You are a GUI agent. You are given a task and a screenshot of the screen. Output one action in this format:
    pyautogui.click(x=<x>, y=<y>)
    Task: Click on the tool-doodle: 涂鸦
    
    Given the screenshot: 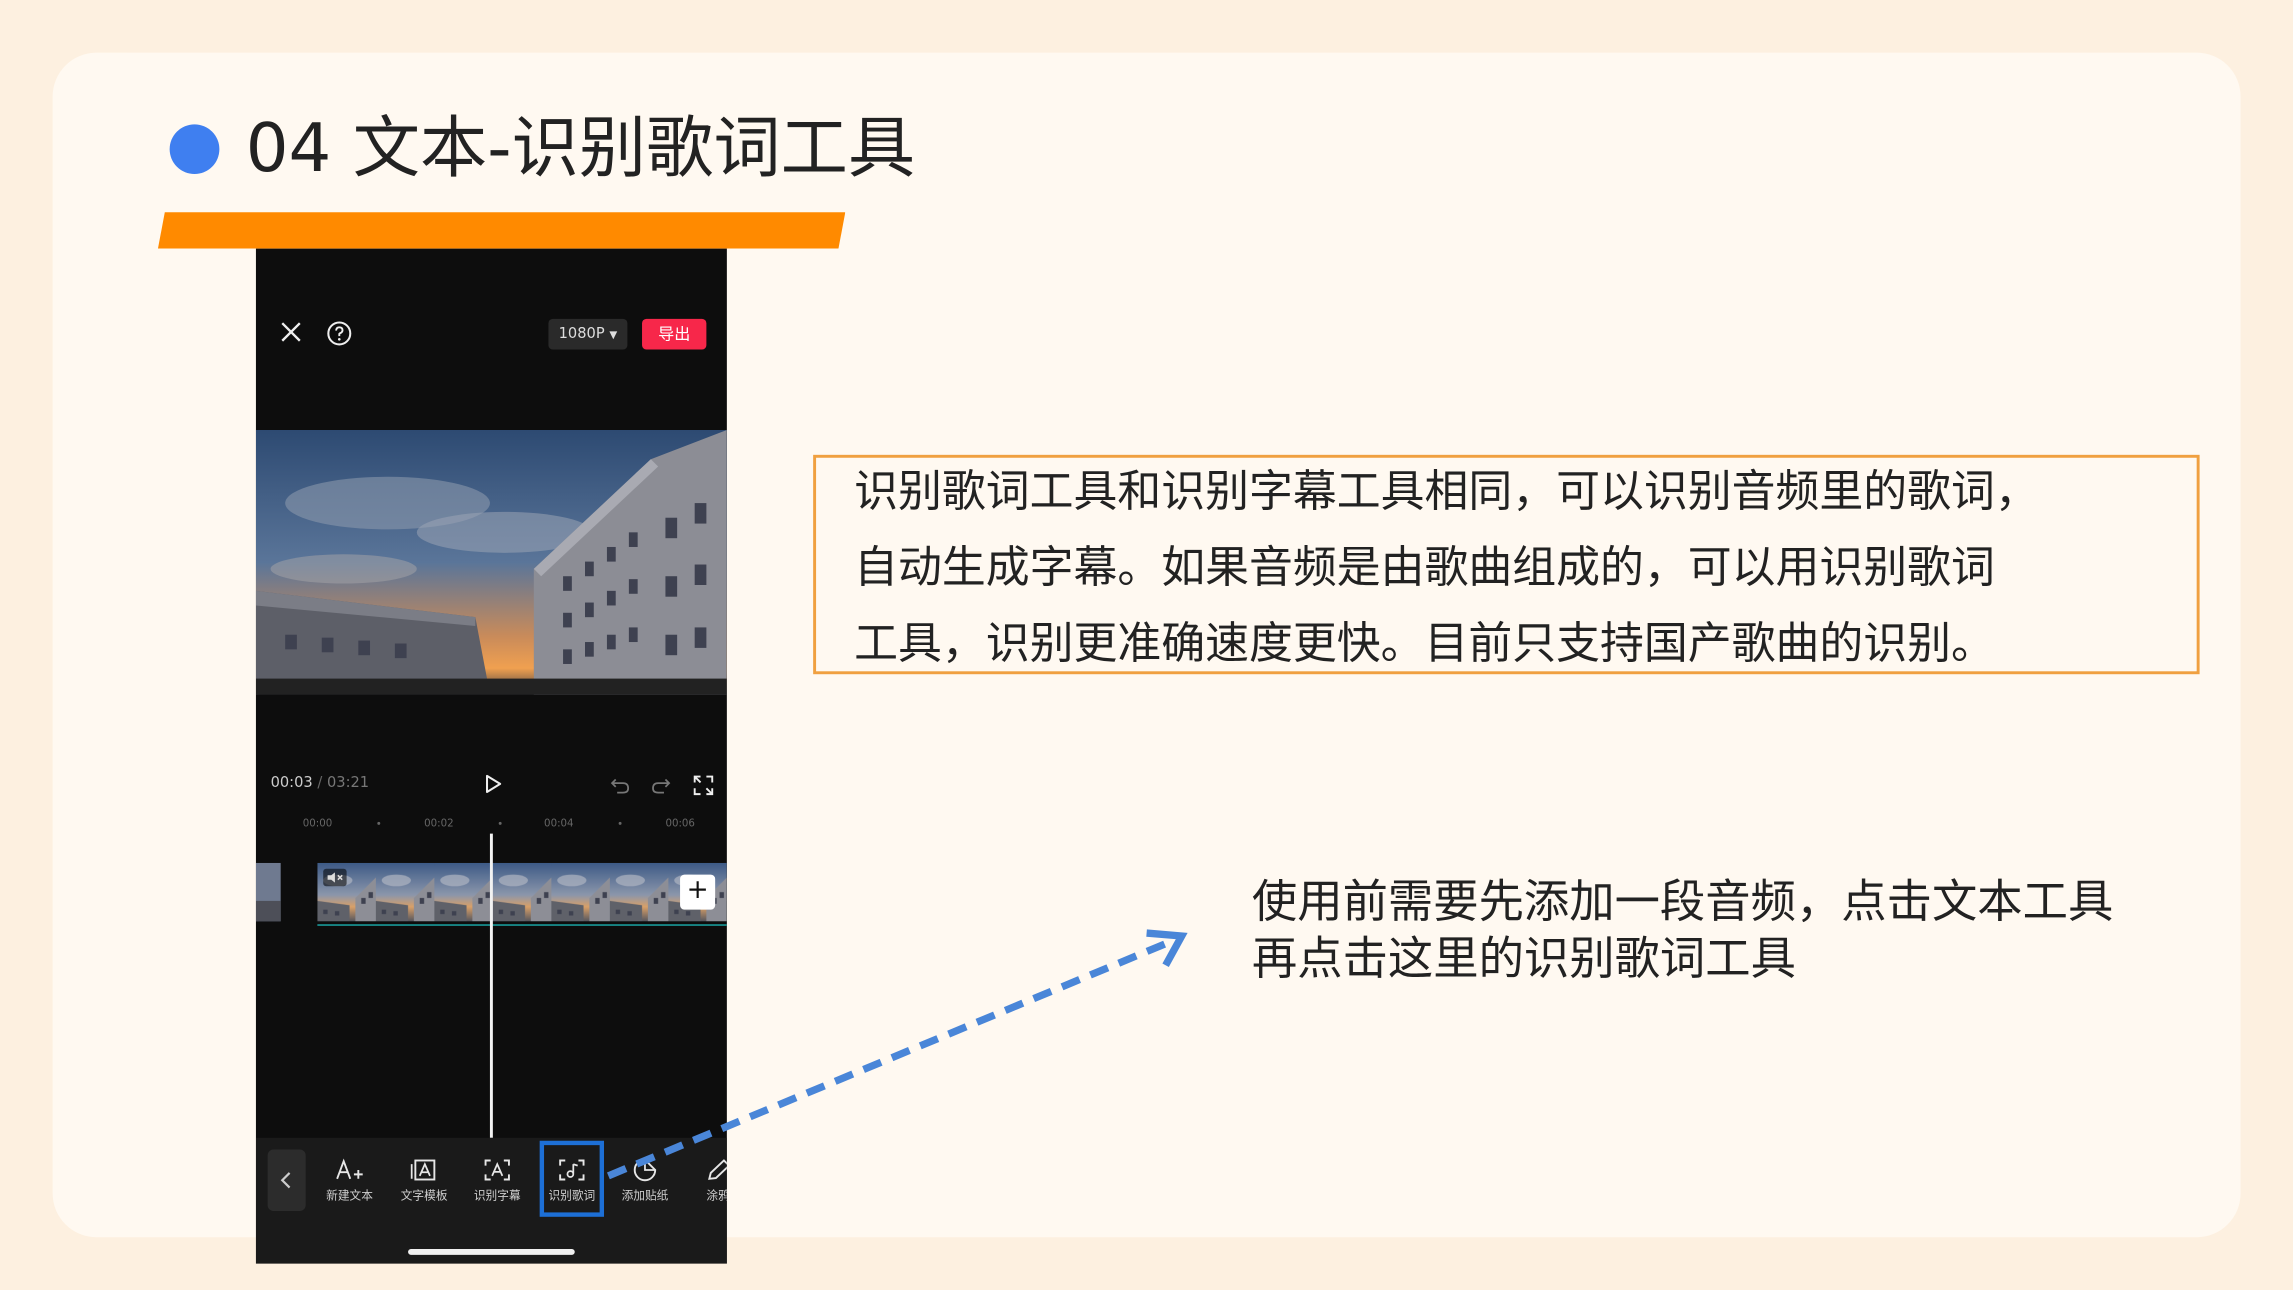 What is the action you would take?
    pyautogui.click(x=704, y=1183)
    